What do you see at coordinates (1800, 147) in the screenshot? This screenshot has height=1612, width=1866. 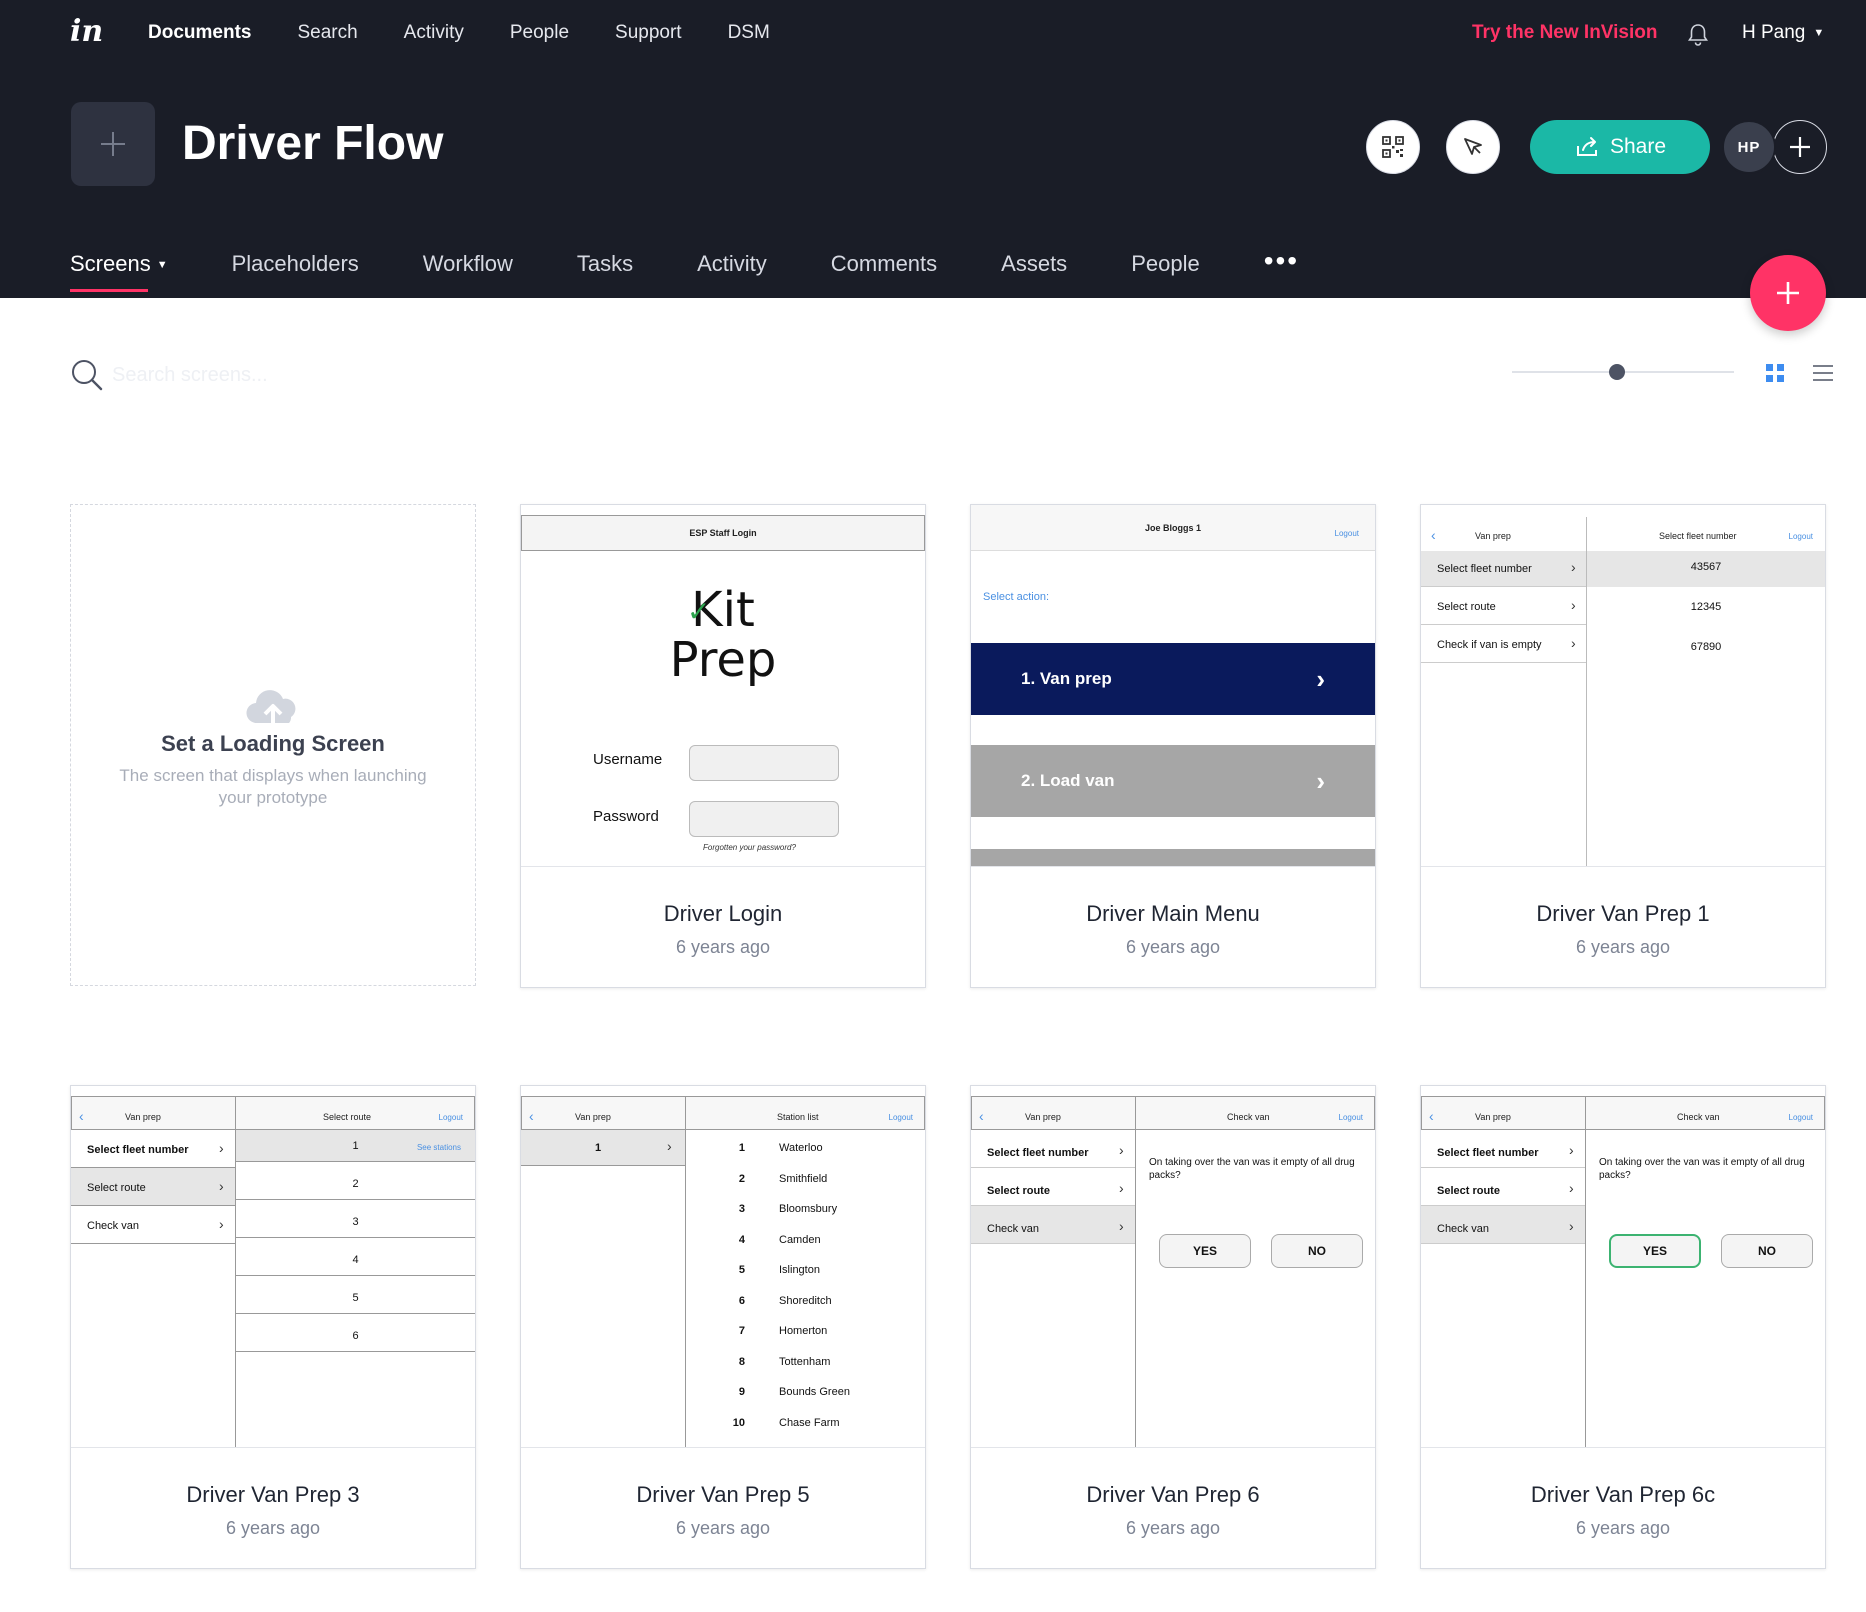 I see `add-collaborator-button` at bounding box center [1800, 147].